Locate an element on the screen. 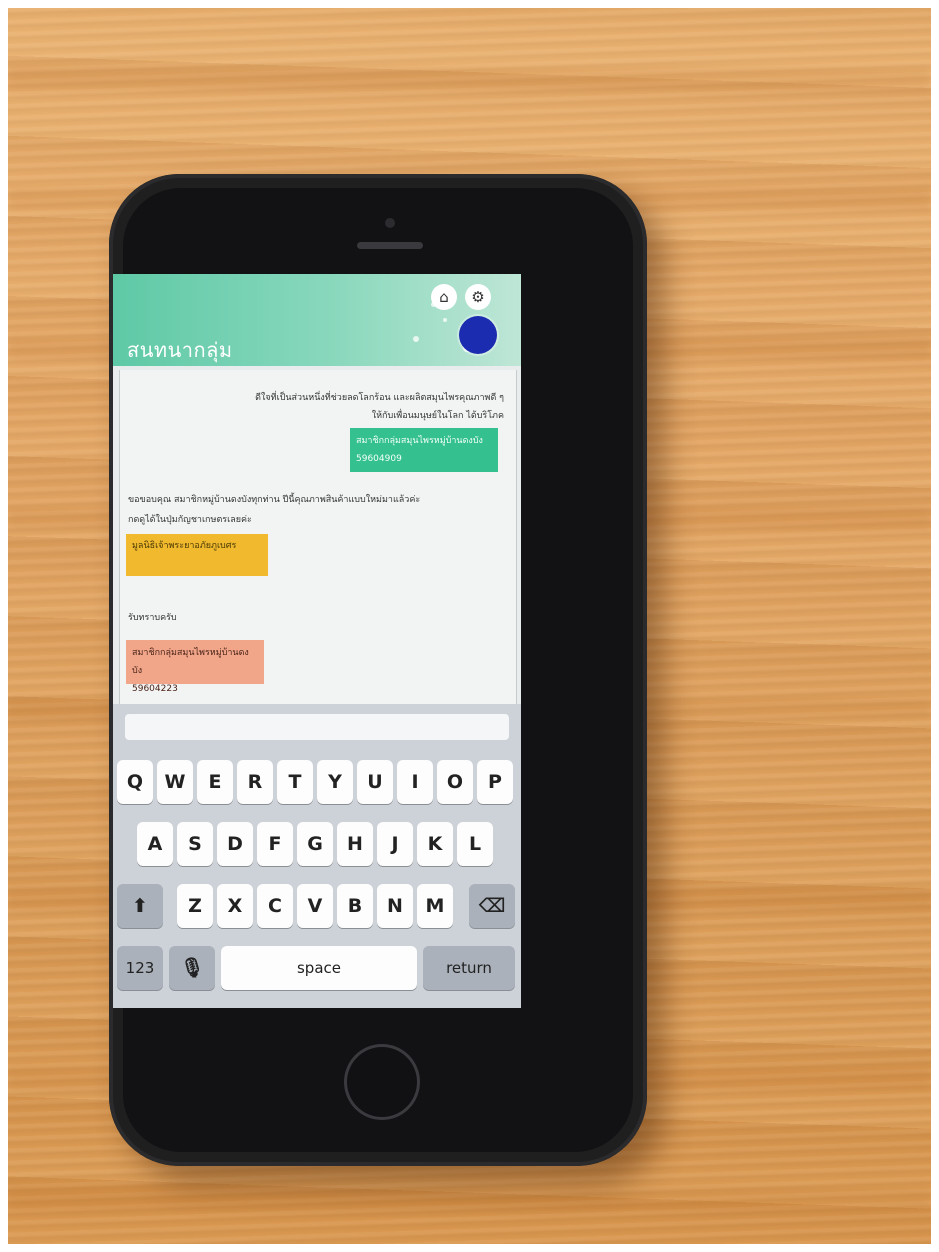 The width and height of the screenshot is (939, 1252). key-o: O is located at coordinates (455, 782).